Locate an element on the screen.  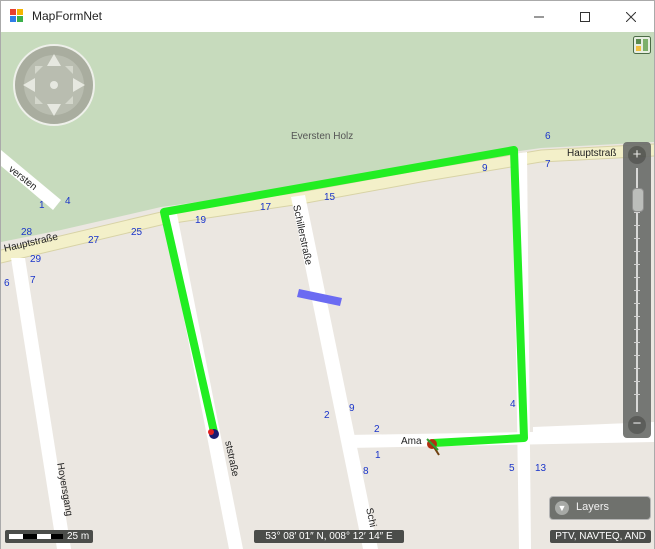
zoom-slider-thumb is located at coordinates (638, 200).